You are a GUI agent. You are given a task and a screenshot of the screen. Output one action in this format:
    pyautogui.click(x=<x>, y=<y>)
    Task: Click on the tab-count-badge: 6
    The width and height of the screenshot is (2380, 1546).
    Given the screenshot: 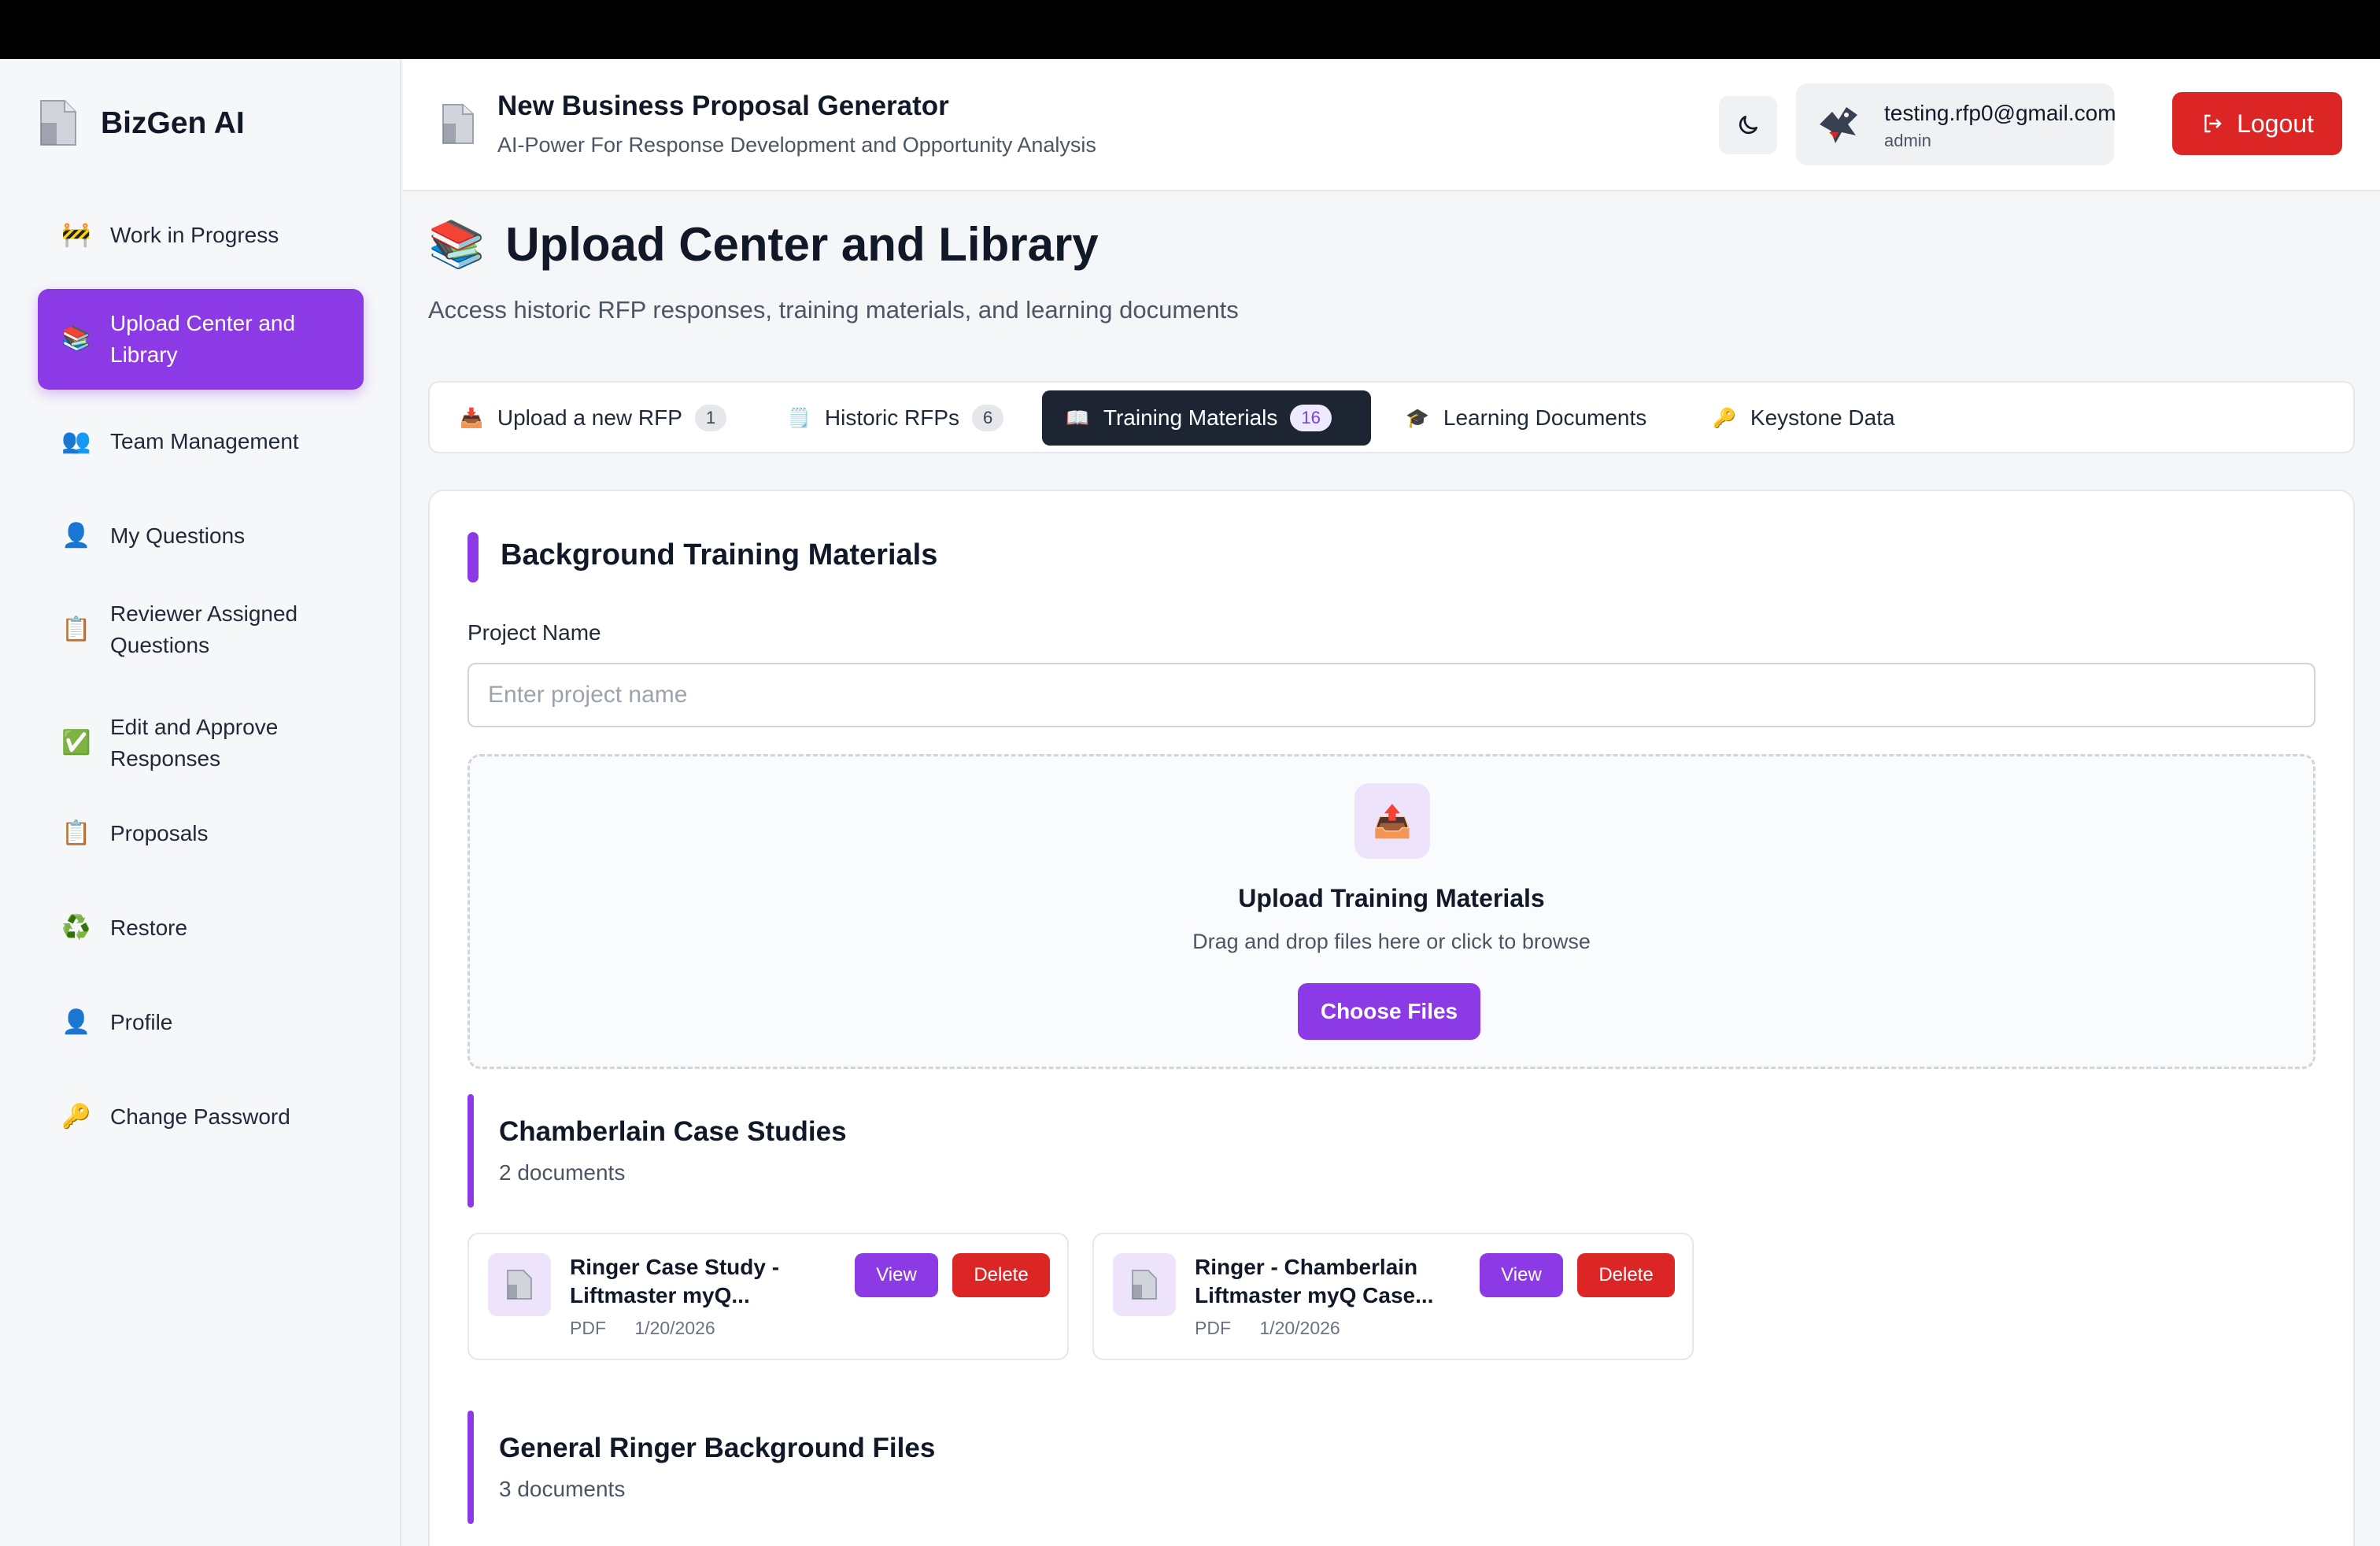 What is the action you would take?
    pyautogui.click(x=988, y=418)
    